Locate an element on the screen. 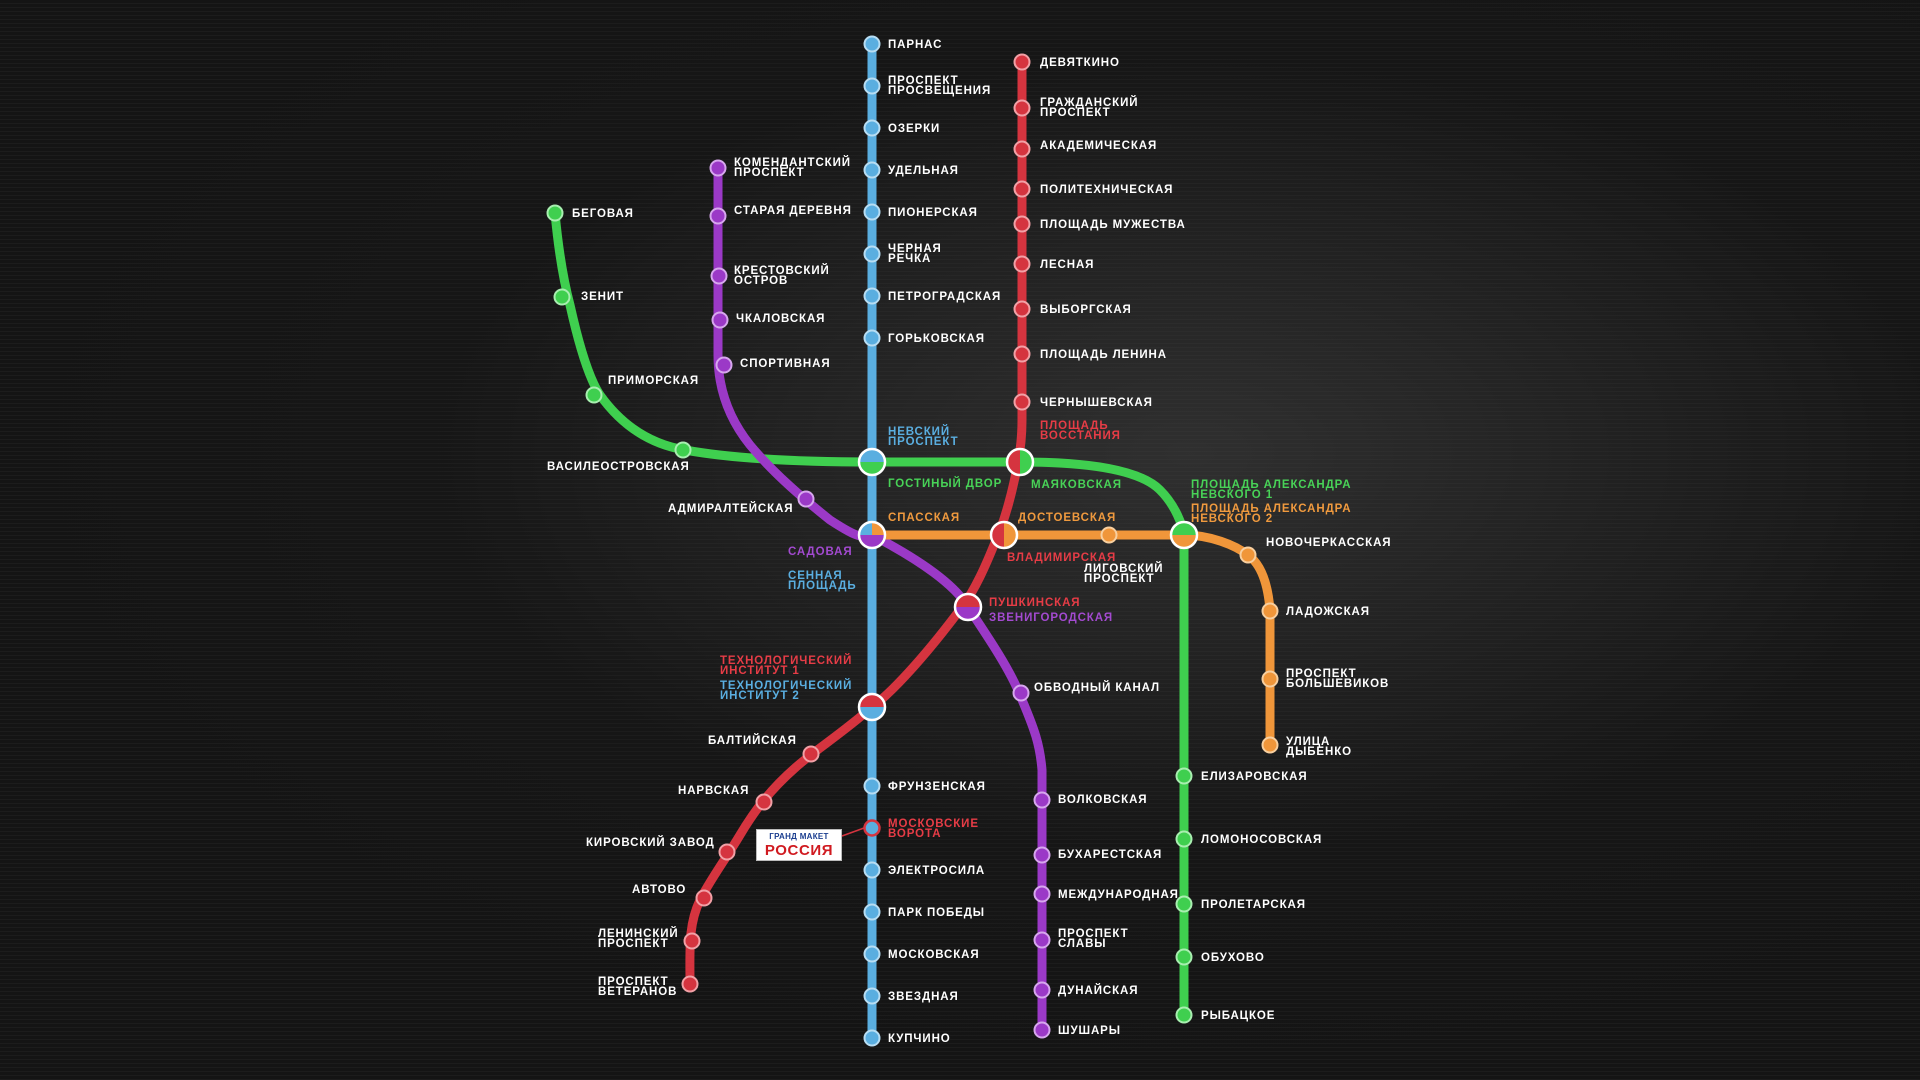 Image resolution: width=1920 pixels, height=1080 pixels. station-label: ДОСТОЕВСКАЯ is located at coordinates (1067, 518).